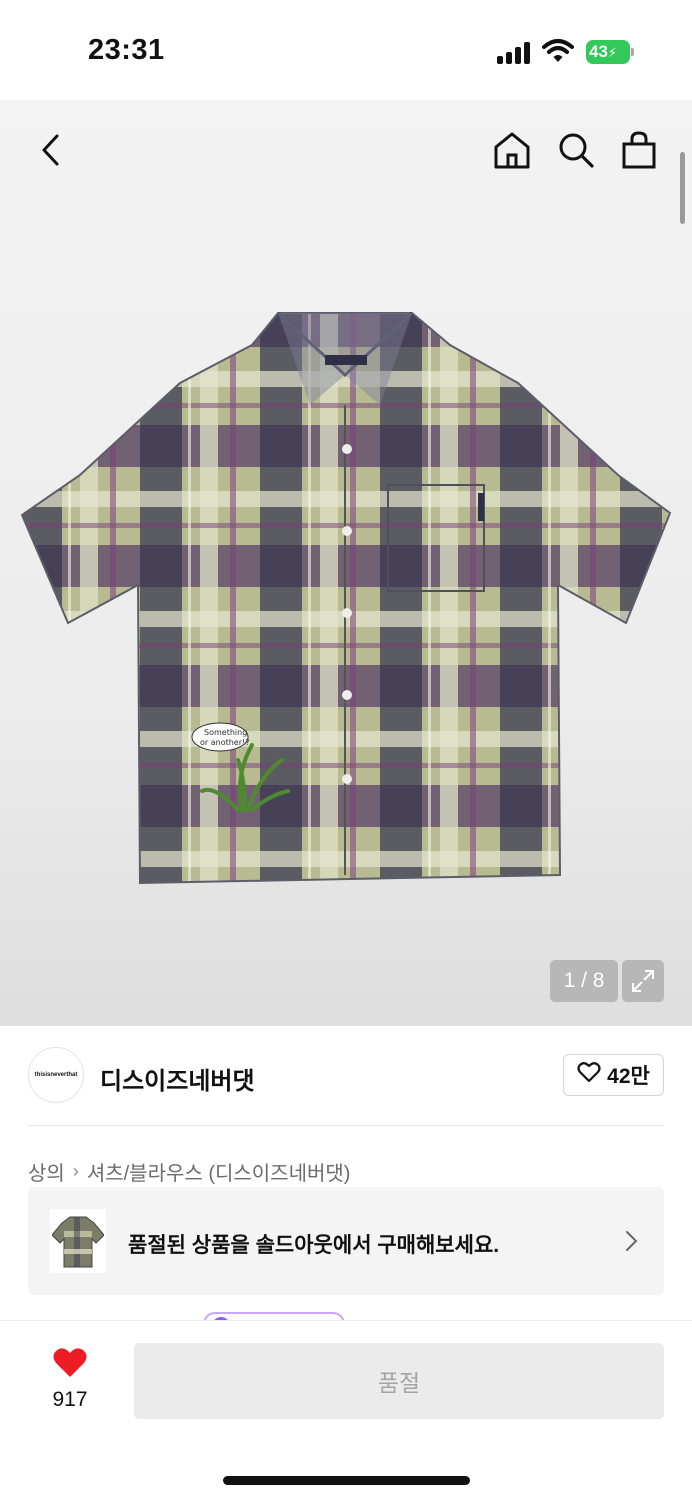  I want to click on brand-logo: thisisneverthat, so click(56, 1075).